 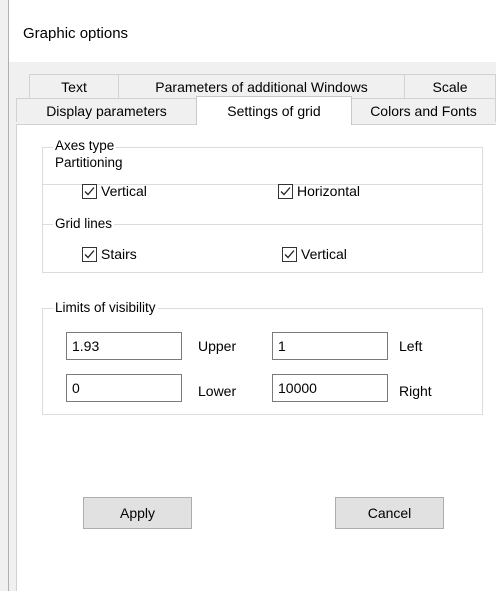 What do you see at coordinates (261, 86) in the screenshot?
I see `tab-parameters-additional-windows: Parameters of additional Windows` at bounding box center [261, 86].